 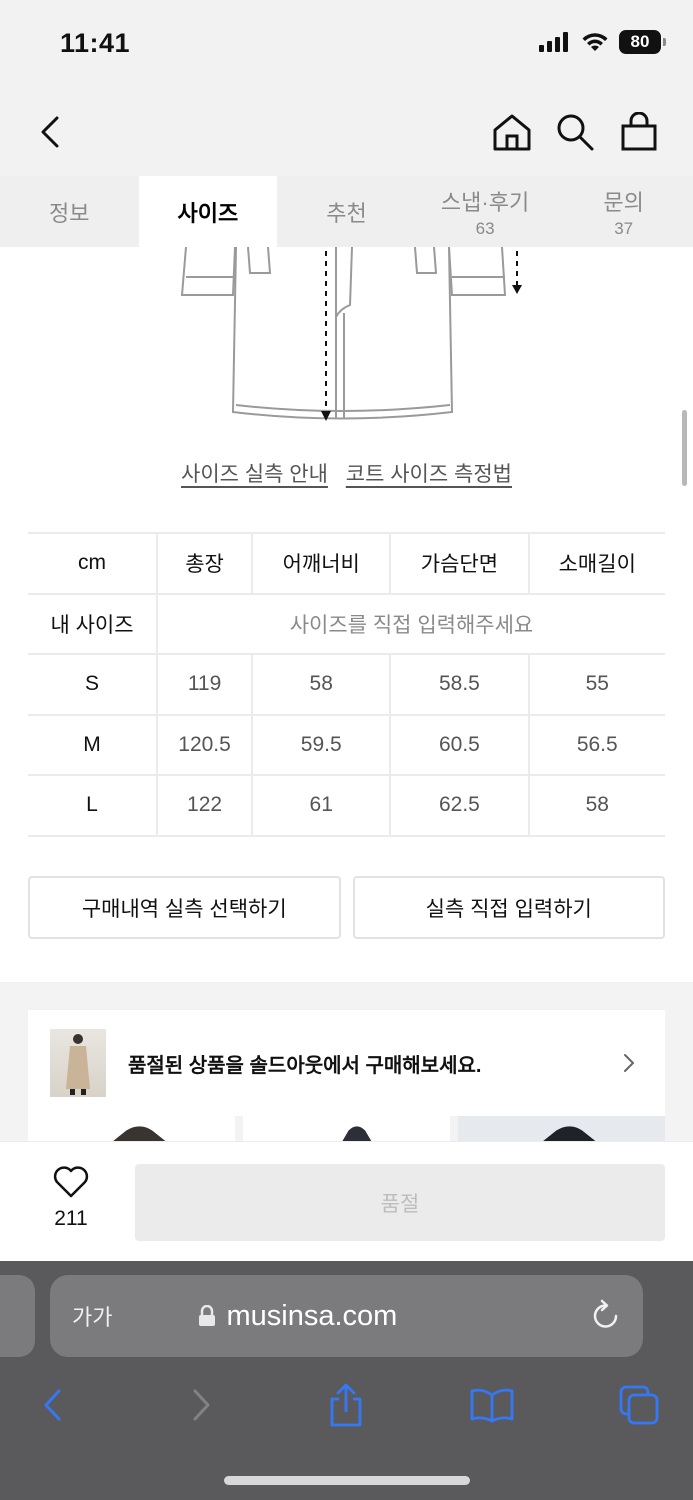 I want to click on tab-label: 추천, so click(x=346, y=213).